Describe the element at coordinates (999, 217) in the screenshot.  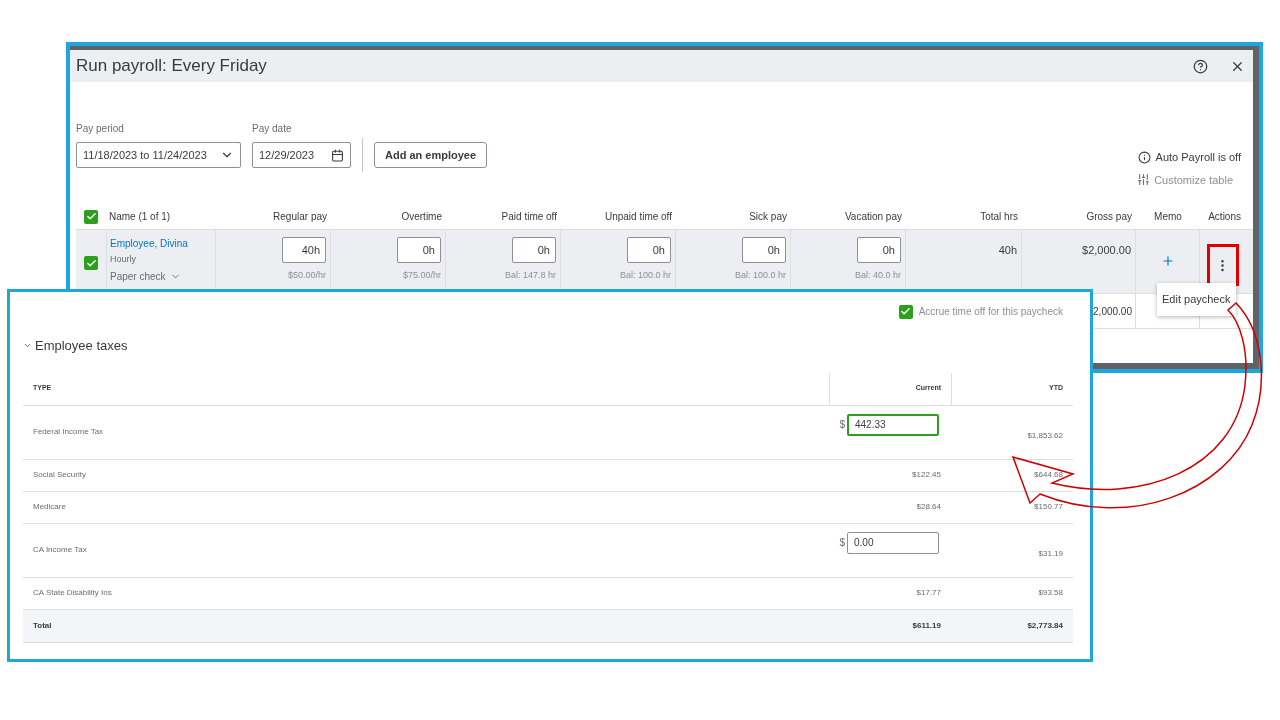
I see `column-header: Total hrs` at that location.